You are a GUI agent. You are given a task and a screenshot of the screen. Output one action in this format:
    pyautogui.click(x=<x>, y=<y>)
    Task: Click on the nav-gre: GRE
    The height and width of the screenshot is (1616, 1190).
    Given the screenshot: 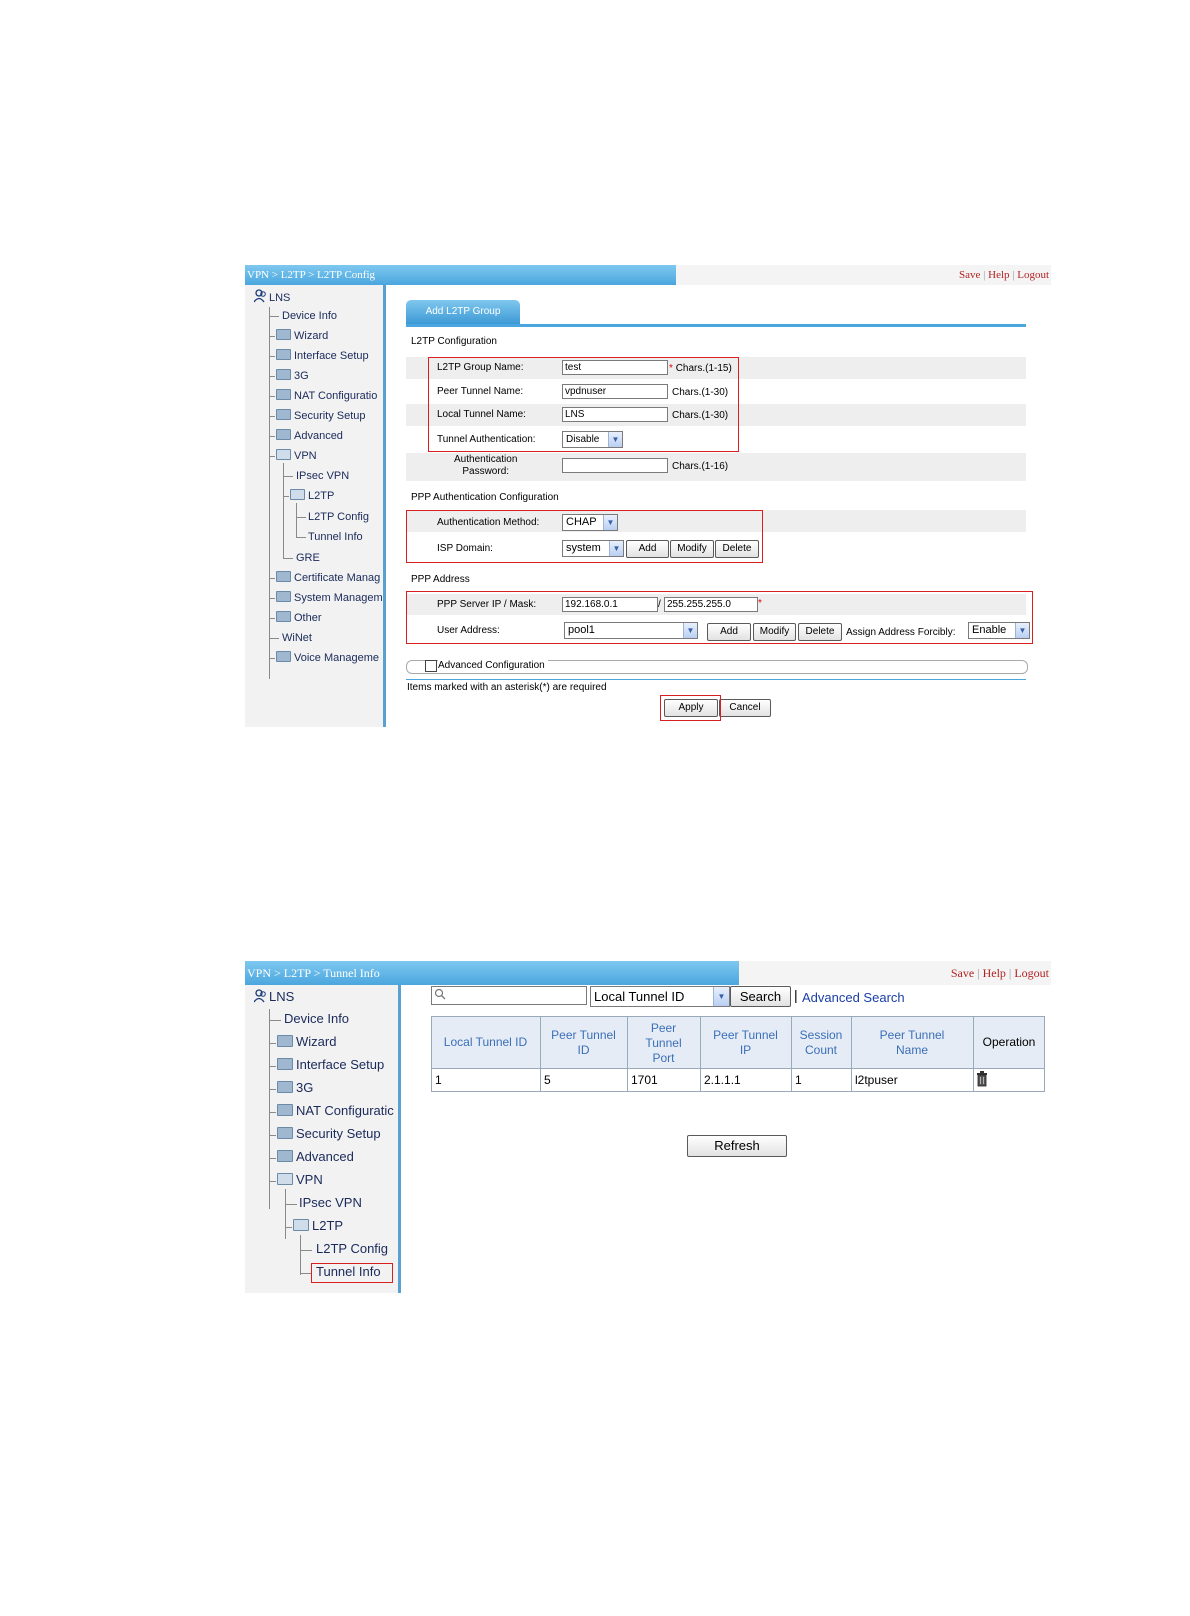 What is the action you would take?
    pyautogui.click(x=308, y=558)
    